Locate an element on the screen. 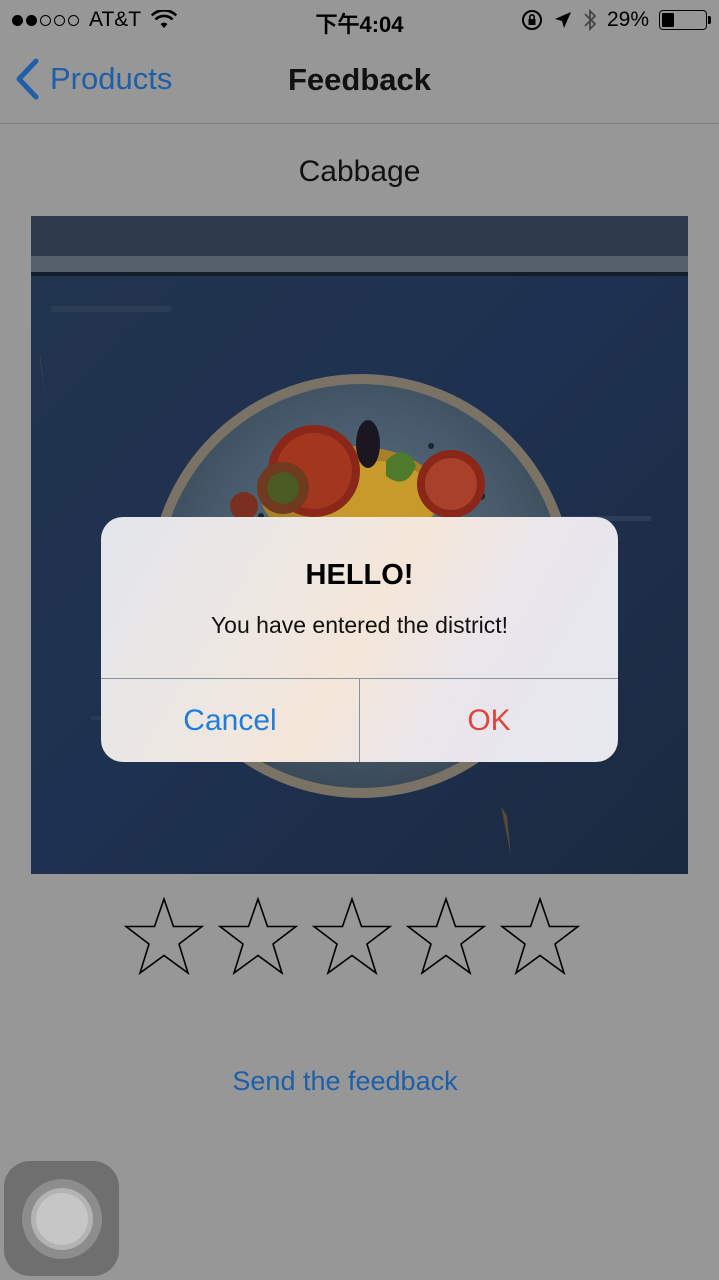 Image resolution: width=719 pixels, height=1280 pixels. battery-fill is located at coordinates (668, 20).